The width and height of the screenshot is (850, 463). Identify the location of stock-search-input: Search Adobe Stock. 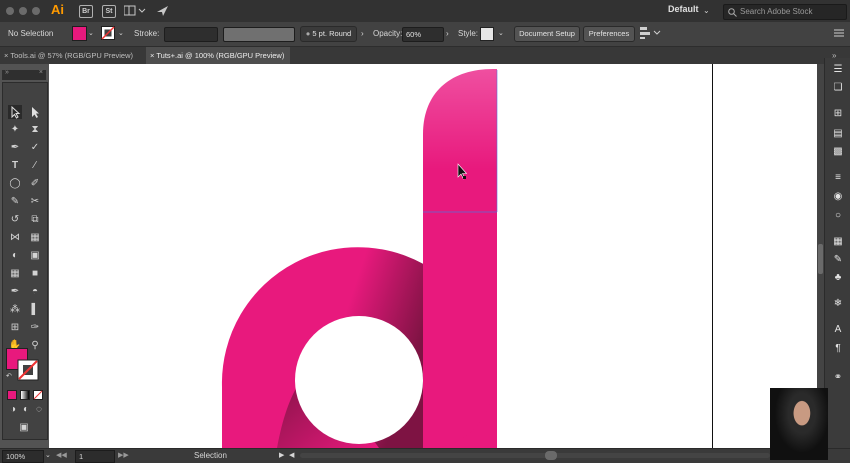
(785, 12).